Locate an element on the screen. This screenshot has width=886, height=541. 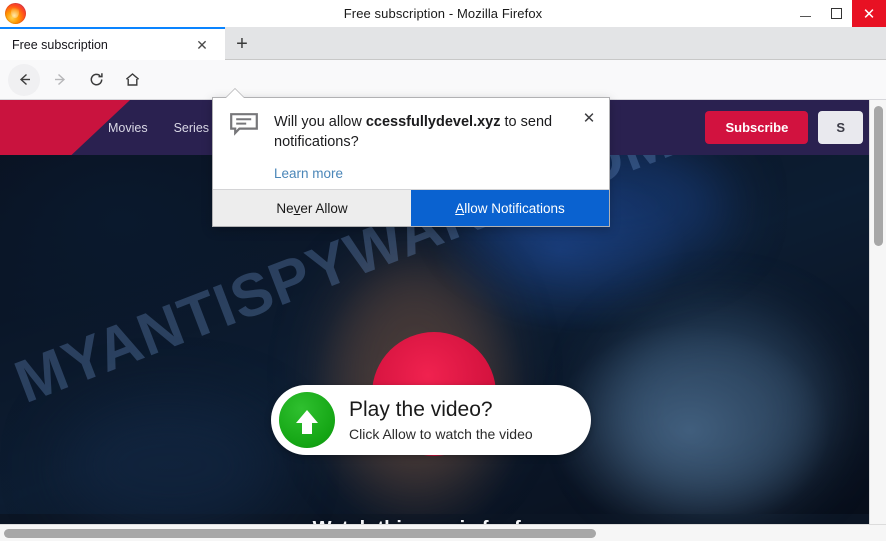
signin-button: S is located at coordinates (840, 127).